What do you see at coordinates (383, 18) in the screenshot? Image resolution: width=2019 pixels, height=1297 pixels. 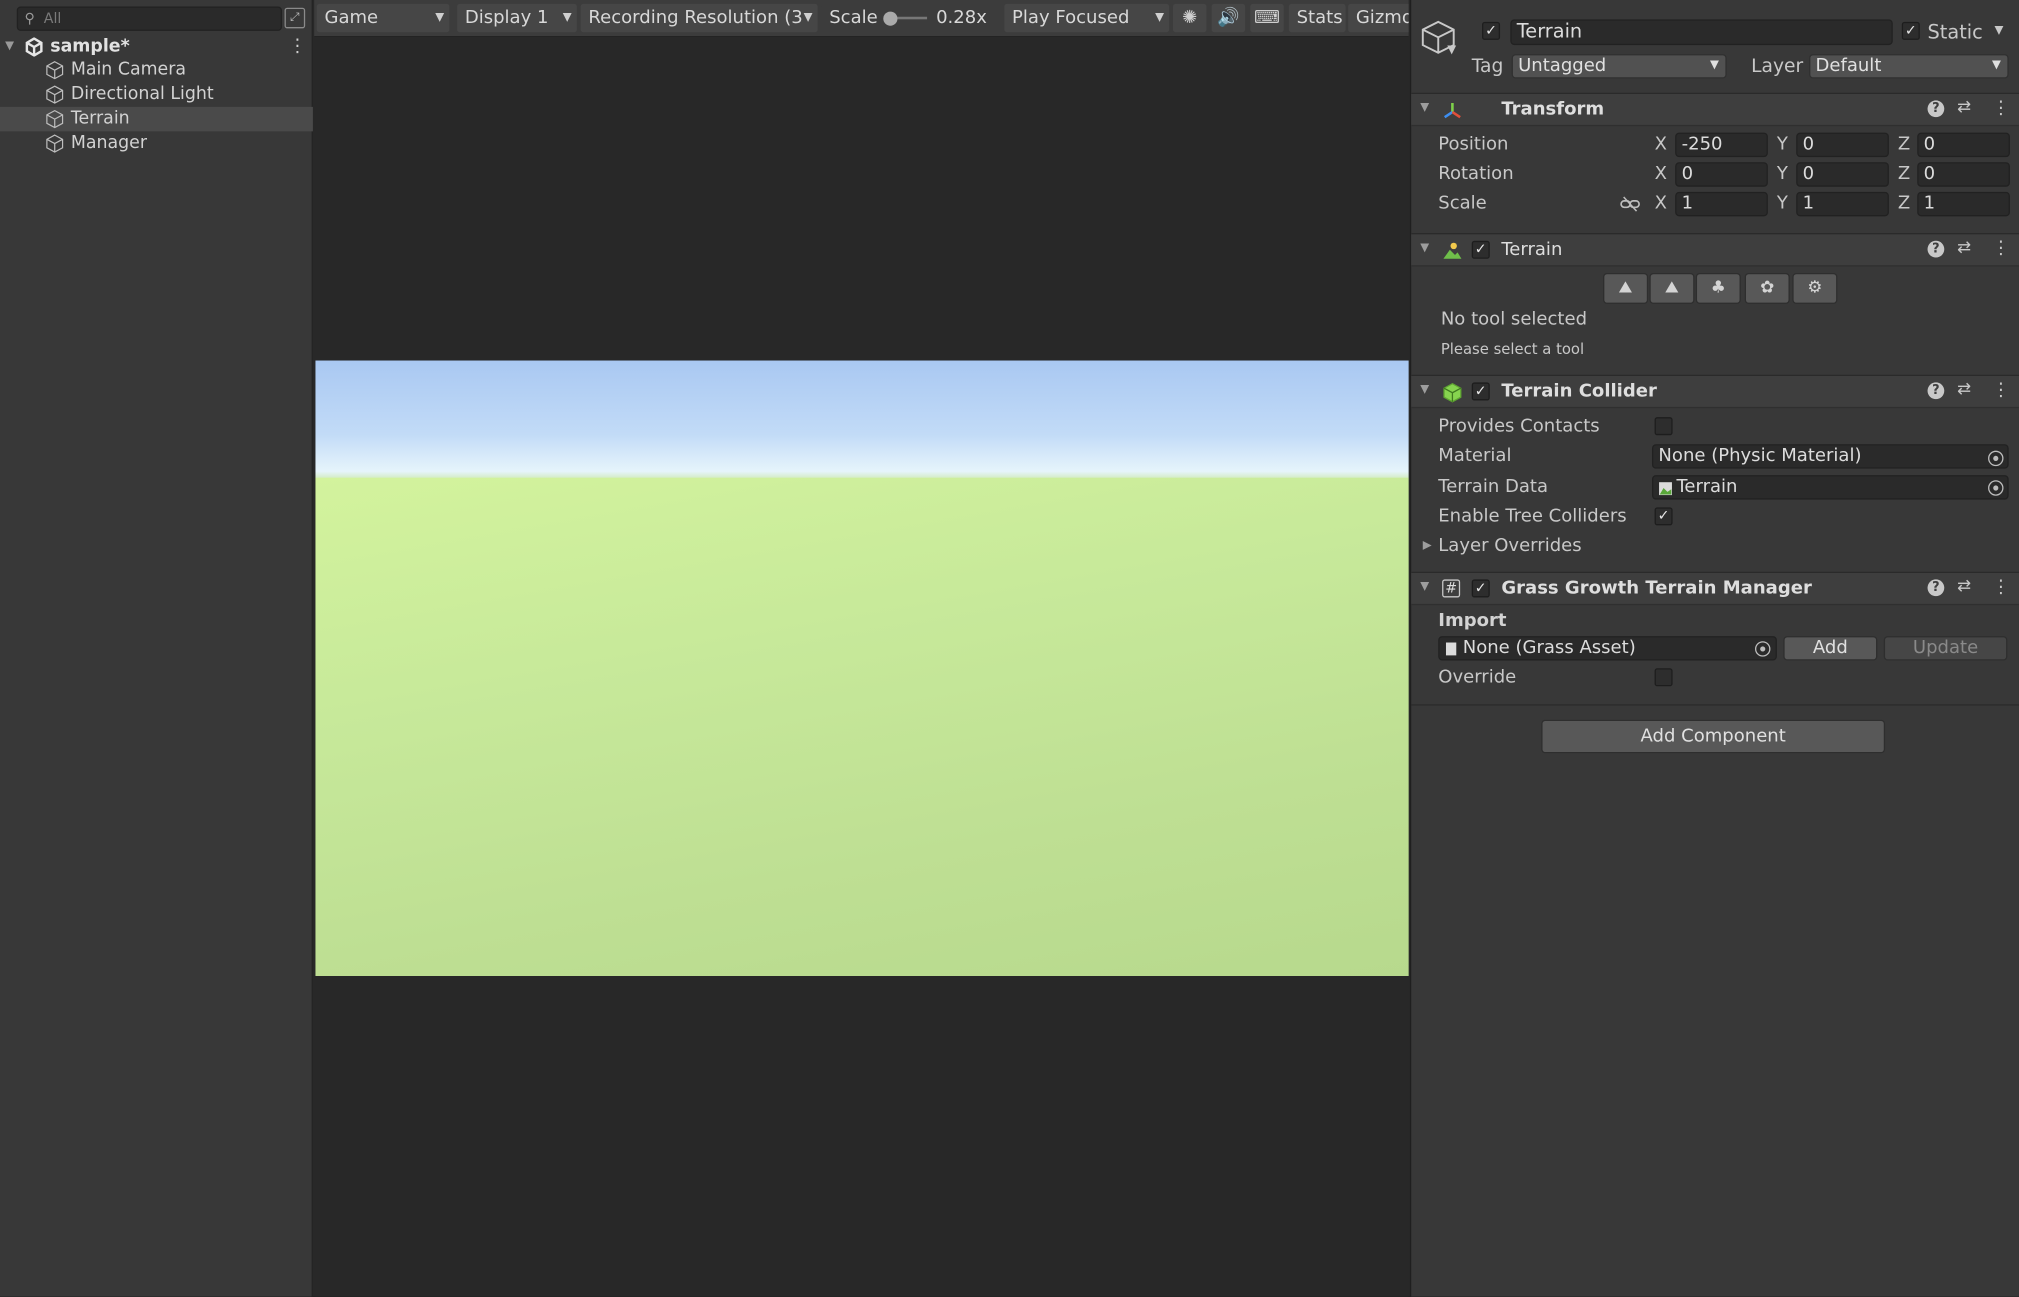 I see `view-type-dropdown: Game ▼` at bounding box center [383, 18].